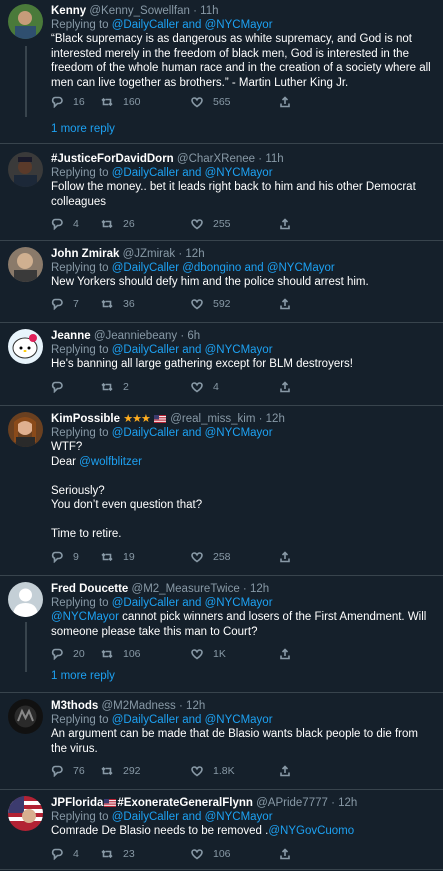  What do you see at coordinates (139, 11) in the screenshot?
I see `user-handle: @Kenny_Sowellfan` at bounding box center [139, 11].